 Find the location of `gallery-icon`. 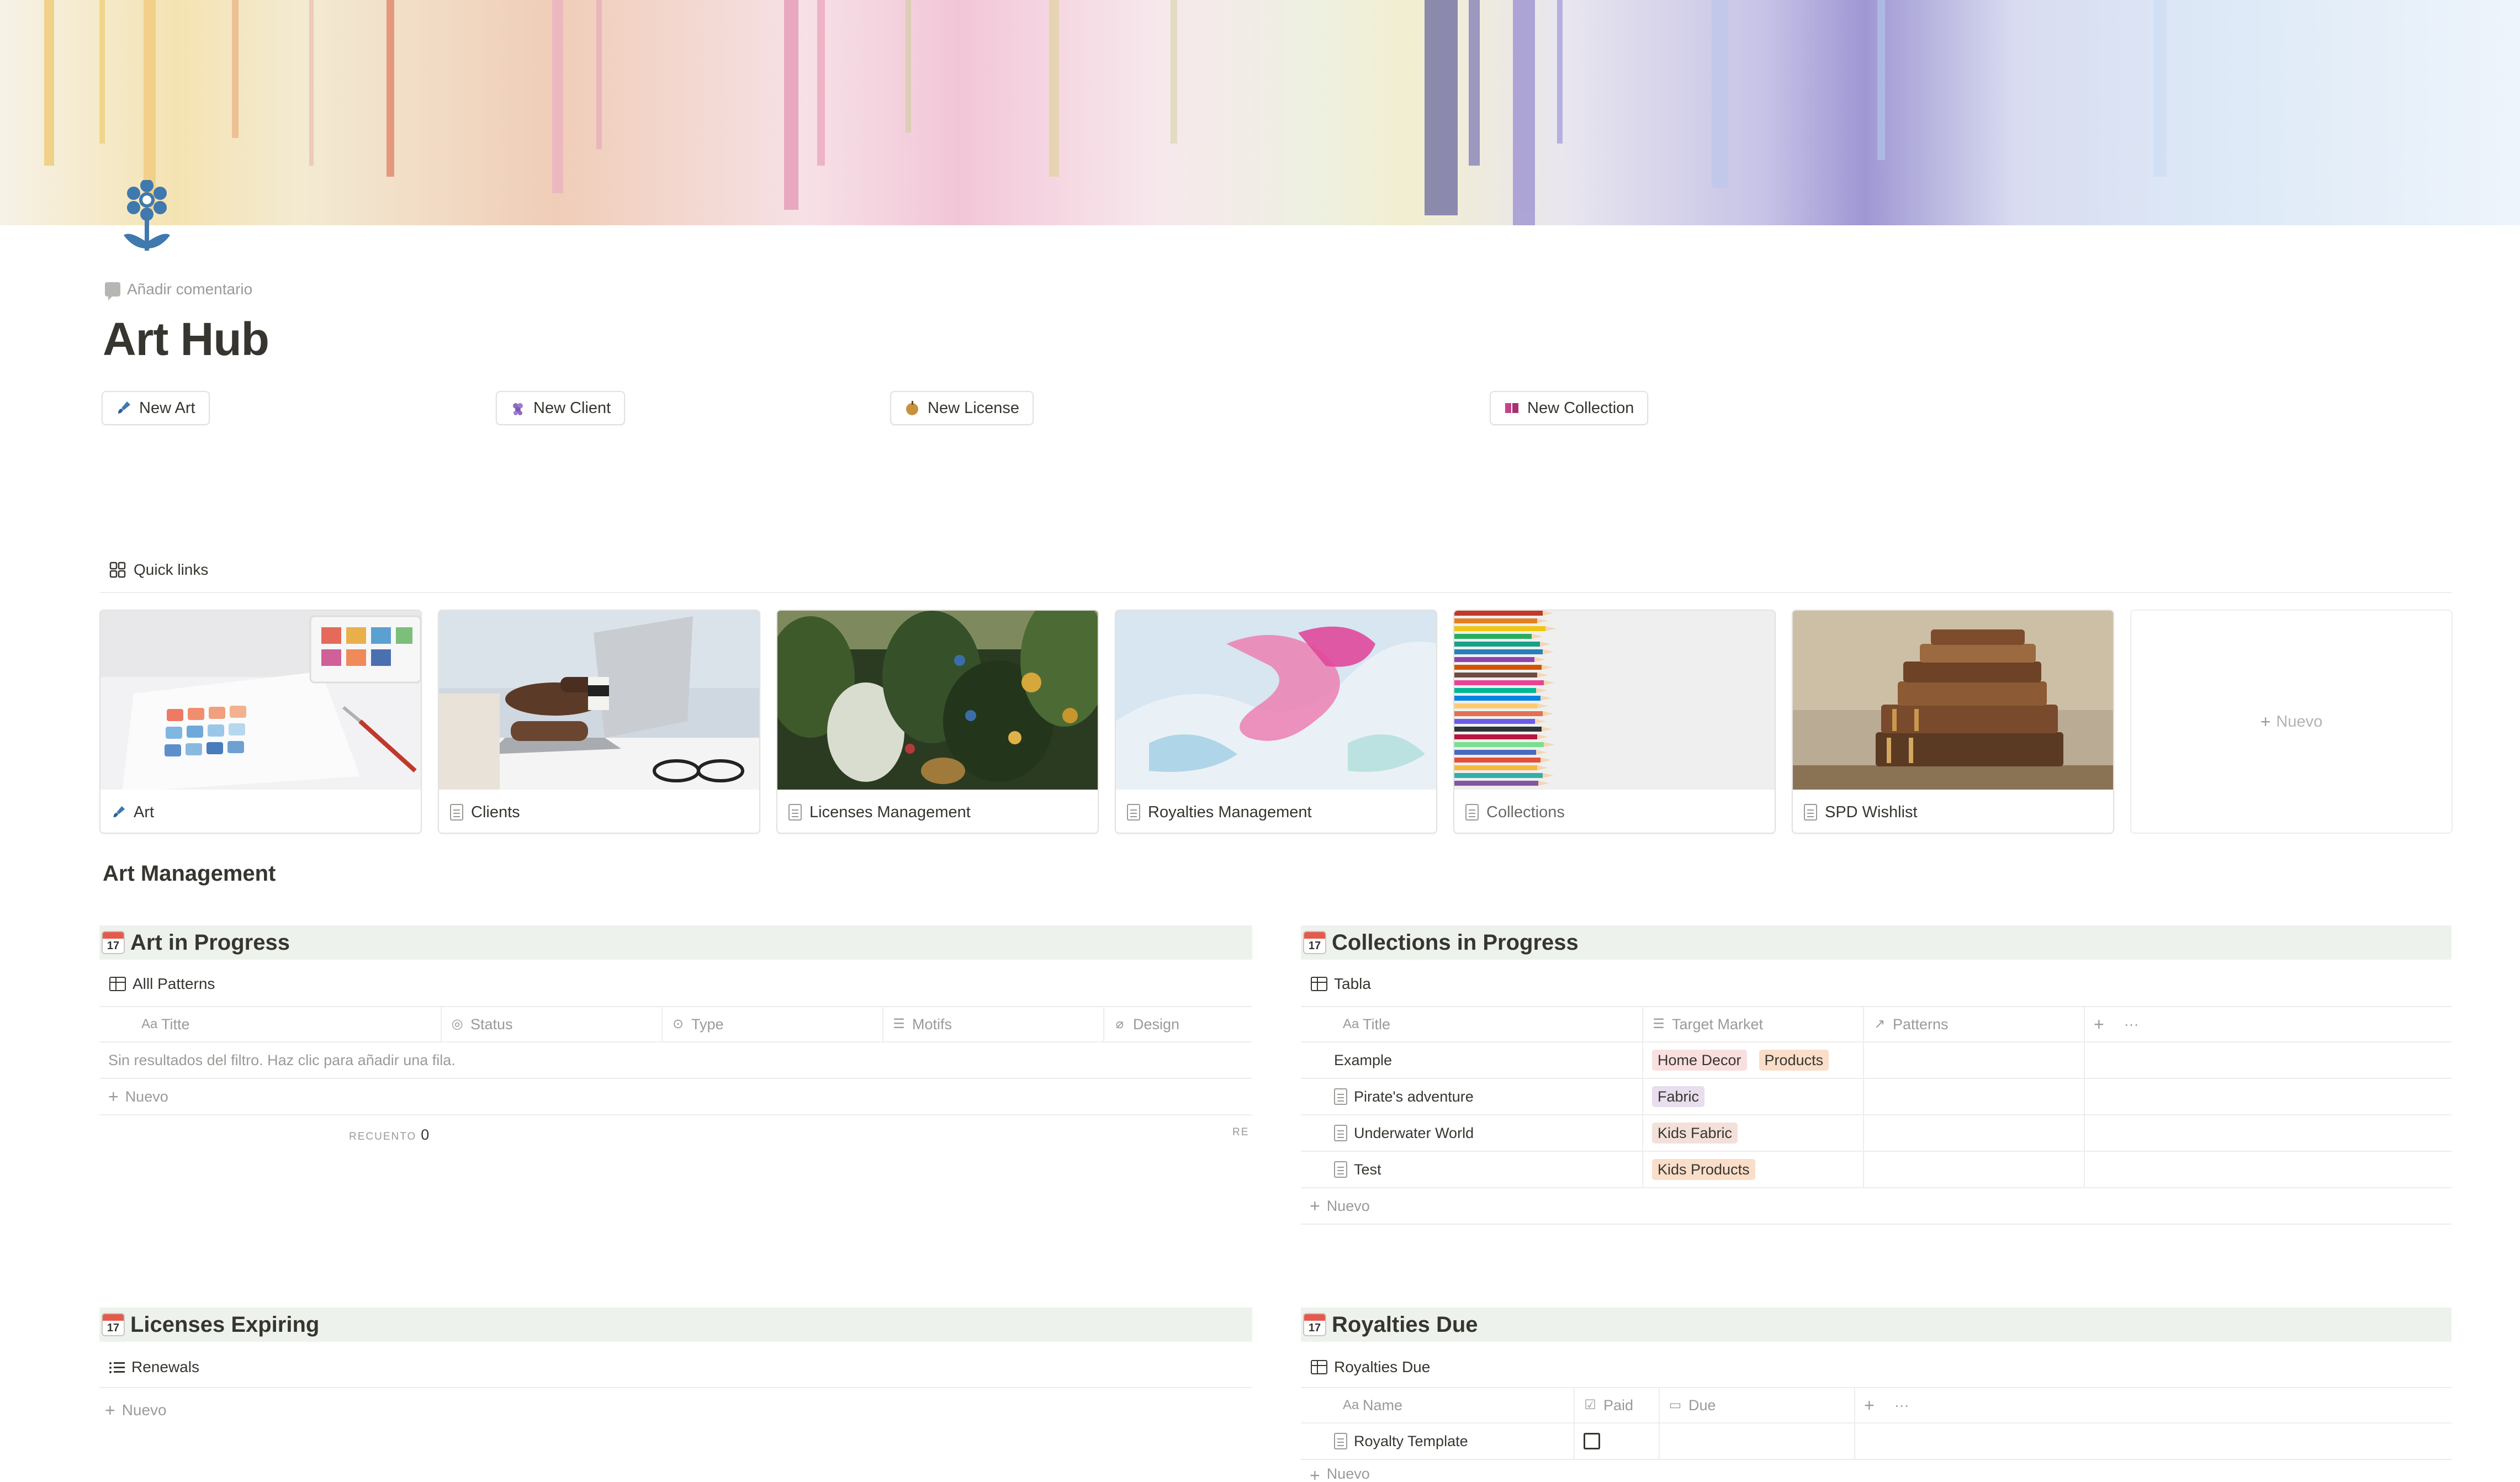

gallery-icon is located at coordinates (117, 570).